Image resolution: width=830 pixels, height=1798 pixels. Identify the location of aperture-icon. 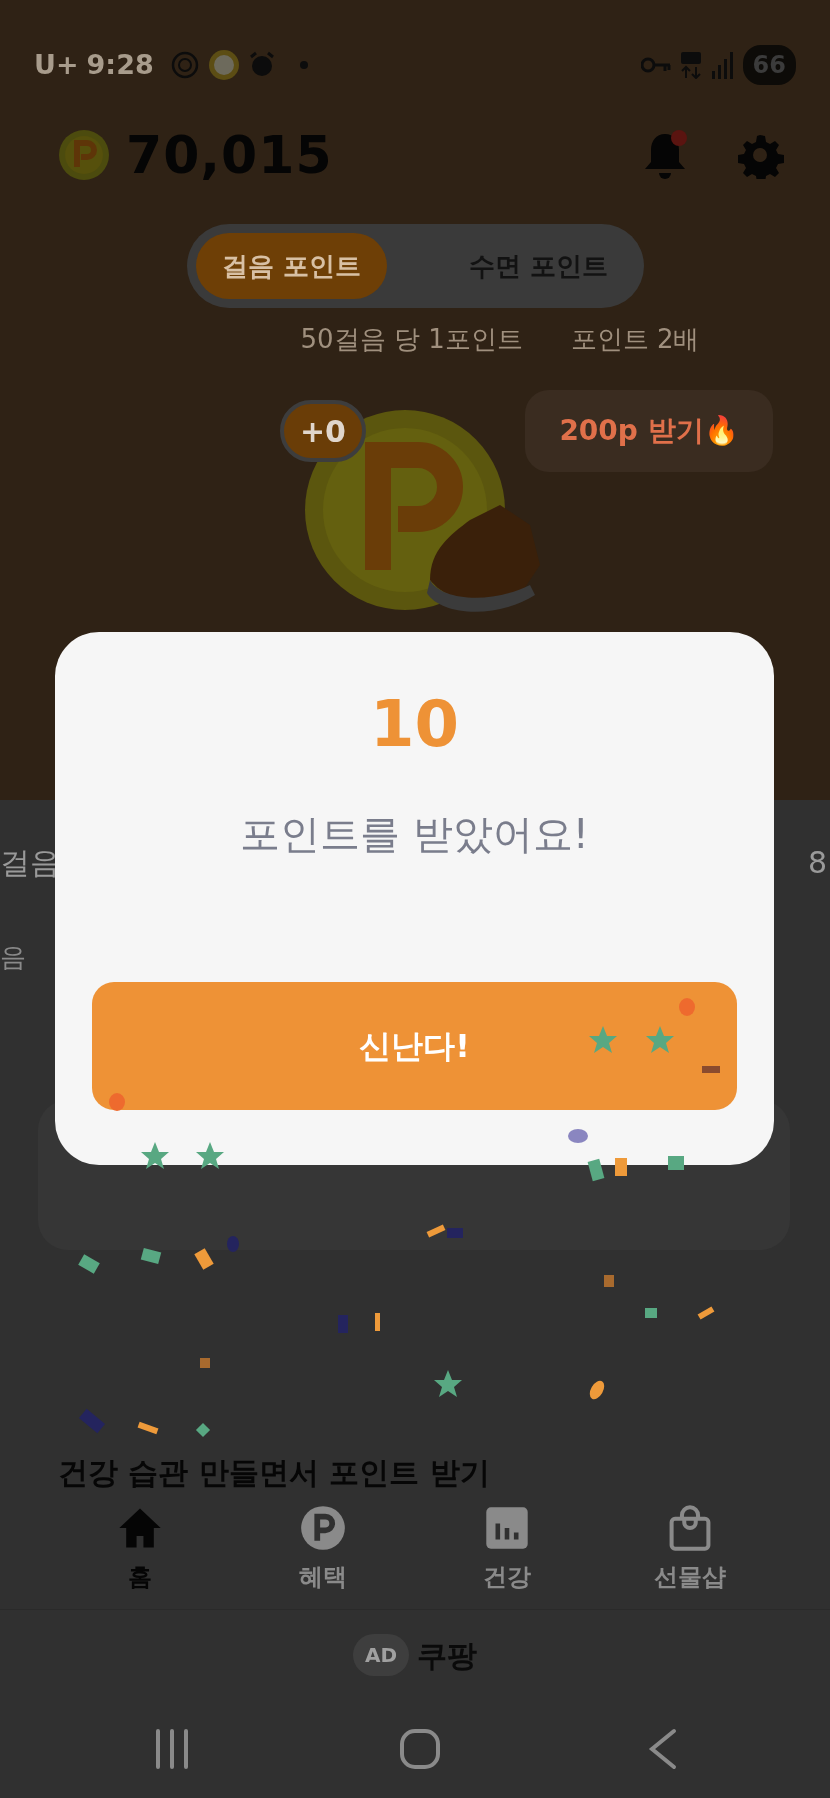
(184, 65).